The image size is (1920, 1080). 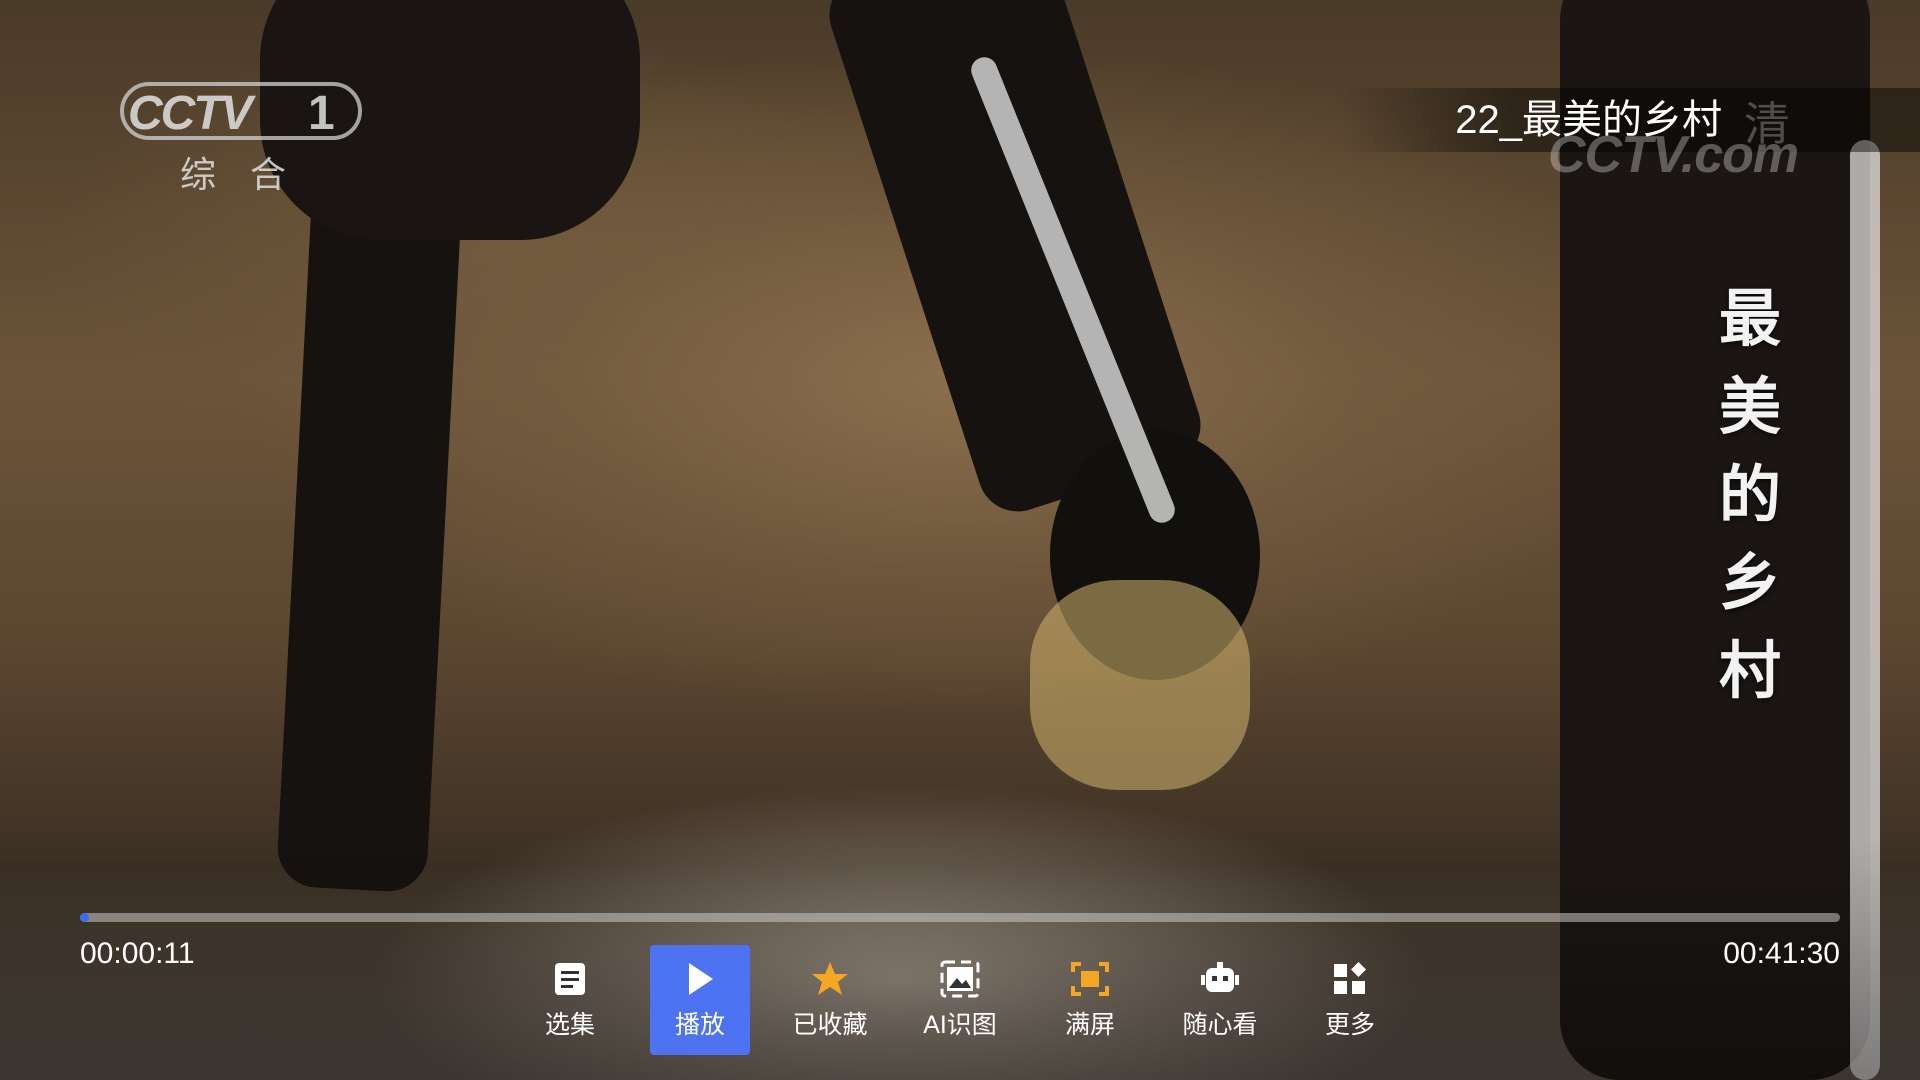 I want to click on menu-ai-recognize-button: AI识图, so click(x=960, y=1000).